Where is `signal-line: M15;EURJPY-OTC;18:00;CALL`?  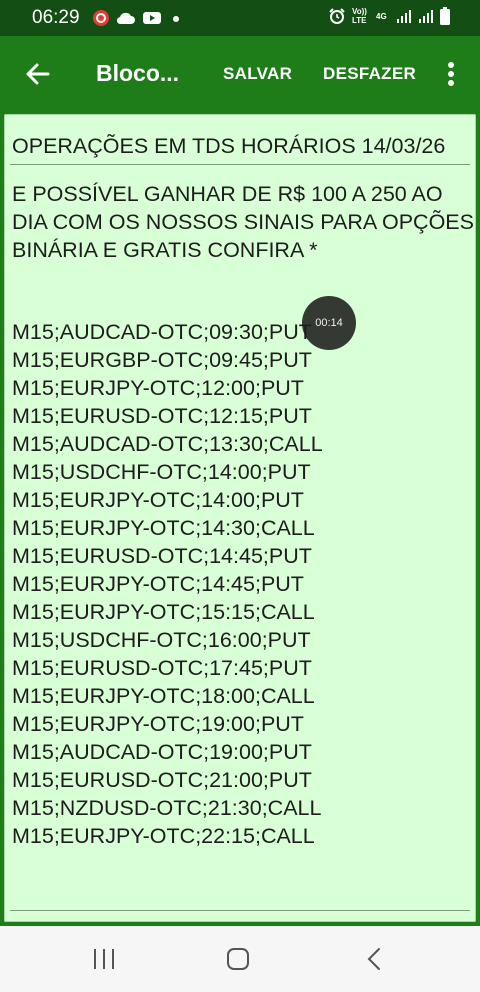 signal-line: M15;EURJPY-OTC;18:00;CALL is located at coordinates (163, 696).